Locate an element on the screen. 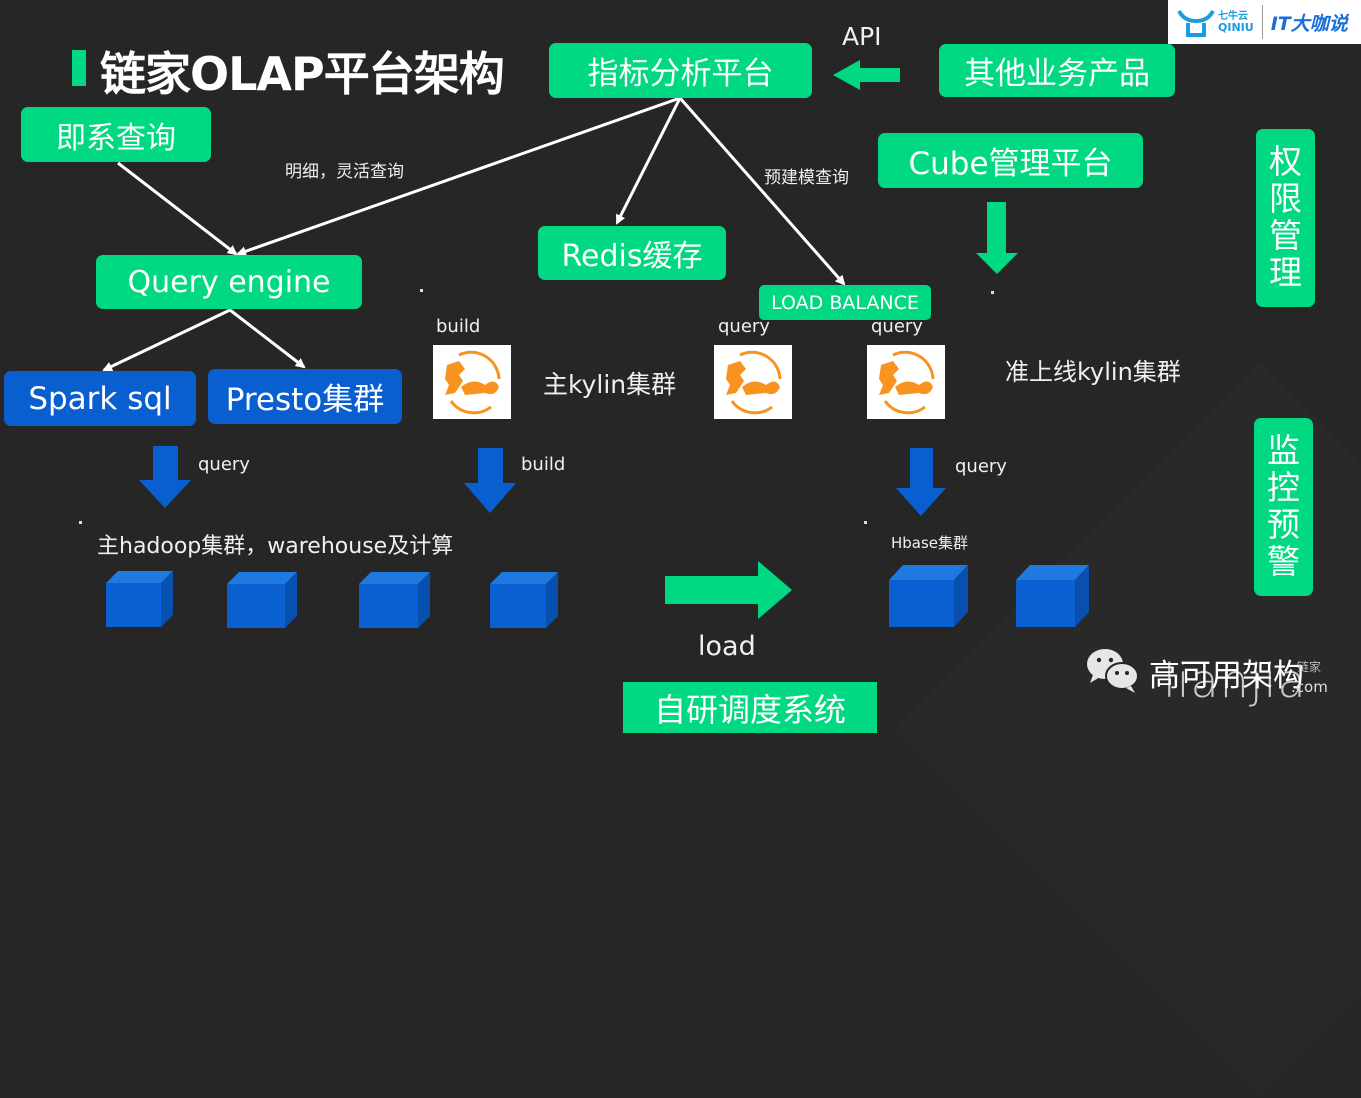  cube-layer is located at coordinates (597, 596).